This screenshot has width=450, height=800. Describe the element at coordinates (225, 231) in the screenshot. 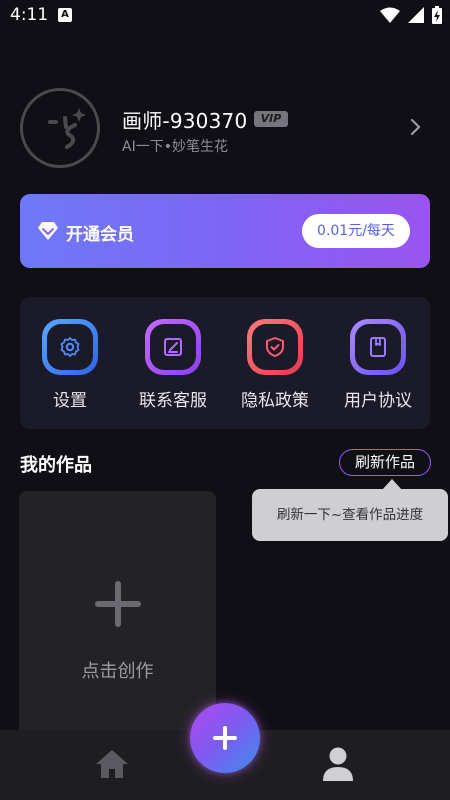

I see `vip-banner: 开通会员 0.01元/每天` at that location.